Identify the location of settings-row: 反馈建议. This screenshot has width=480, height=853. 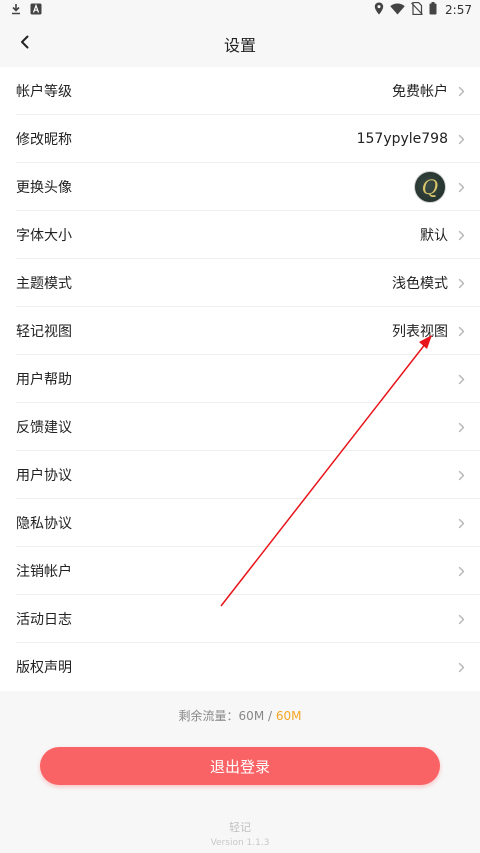
(240, 427).